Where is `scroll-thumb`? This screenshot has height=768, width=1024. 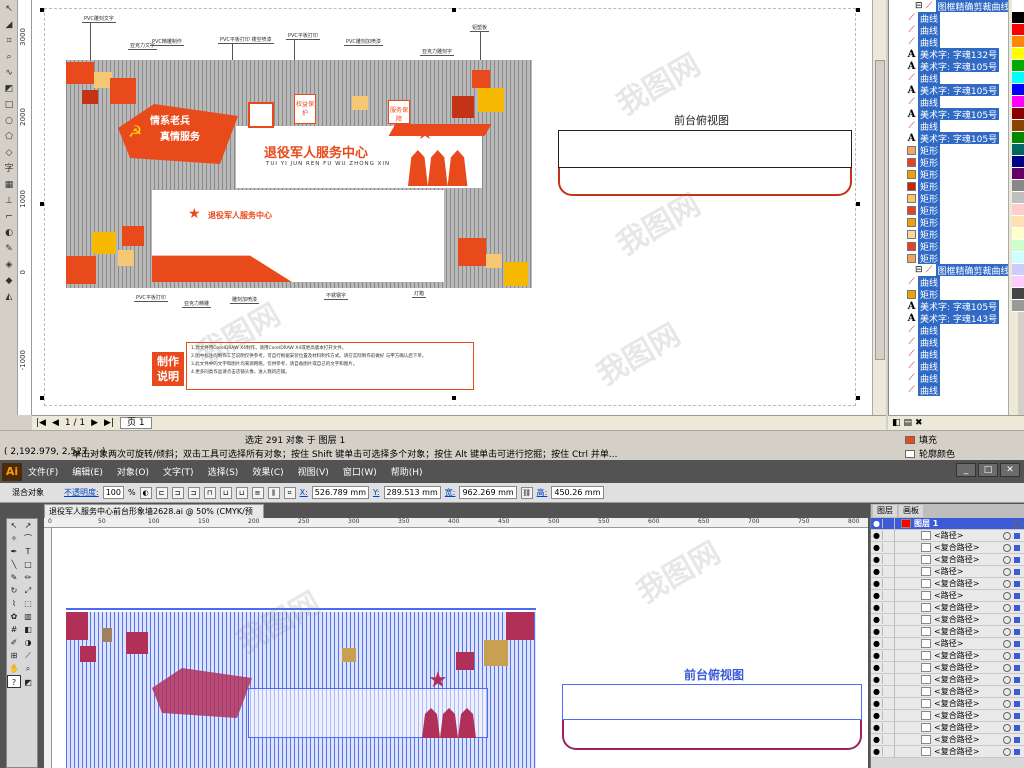
scroll-thumb is located at coordinates (880, 210).